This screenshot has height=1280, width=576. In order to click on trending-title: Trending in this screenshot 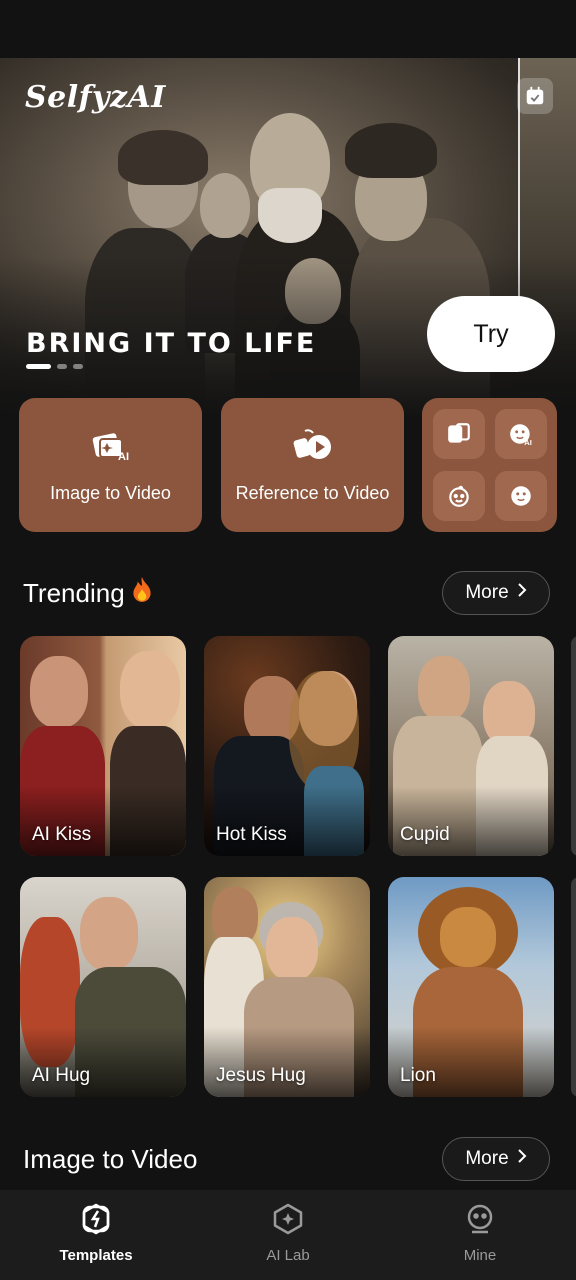, I will do `click(89, 593)`.